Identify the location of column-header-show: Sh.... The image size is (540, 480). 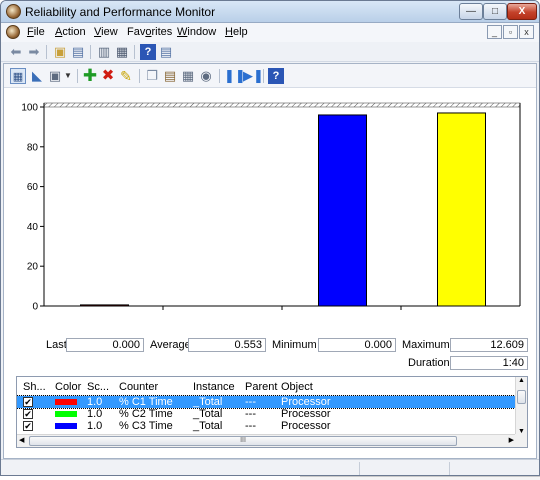
(34, 387).